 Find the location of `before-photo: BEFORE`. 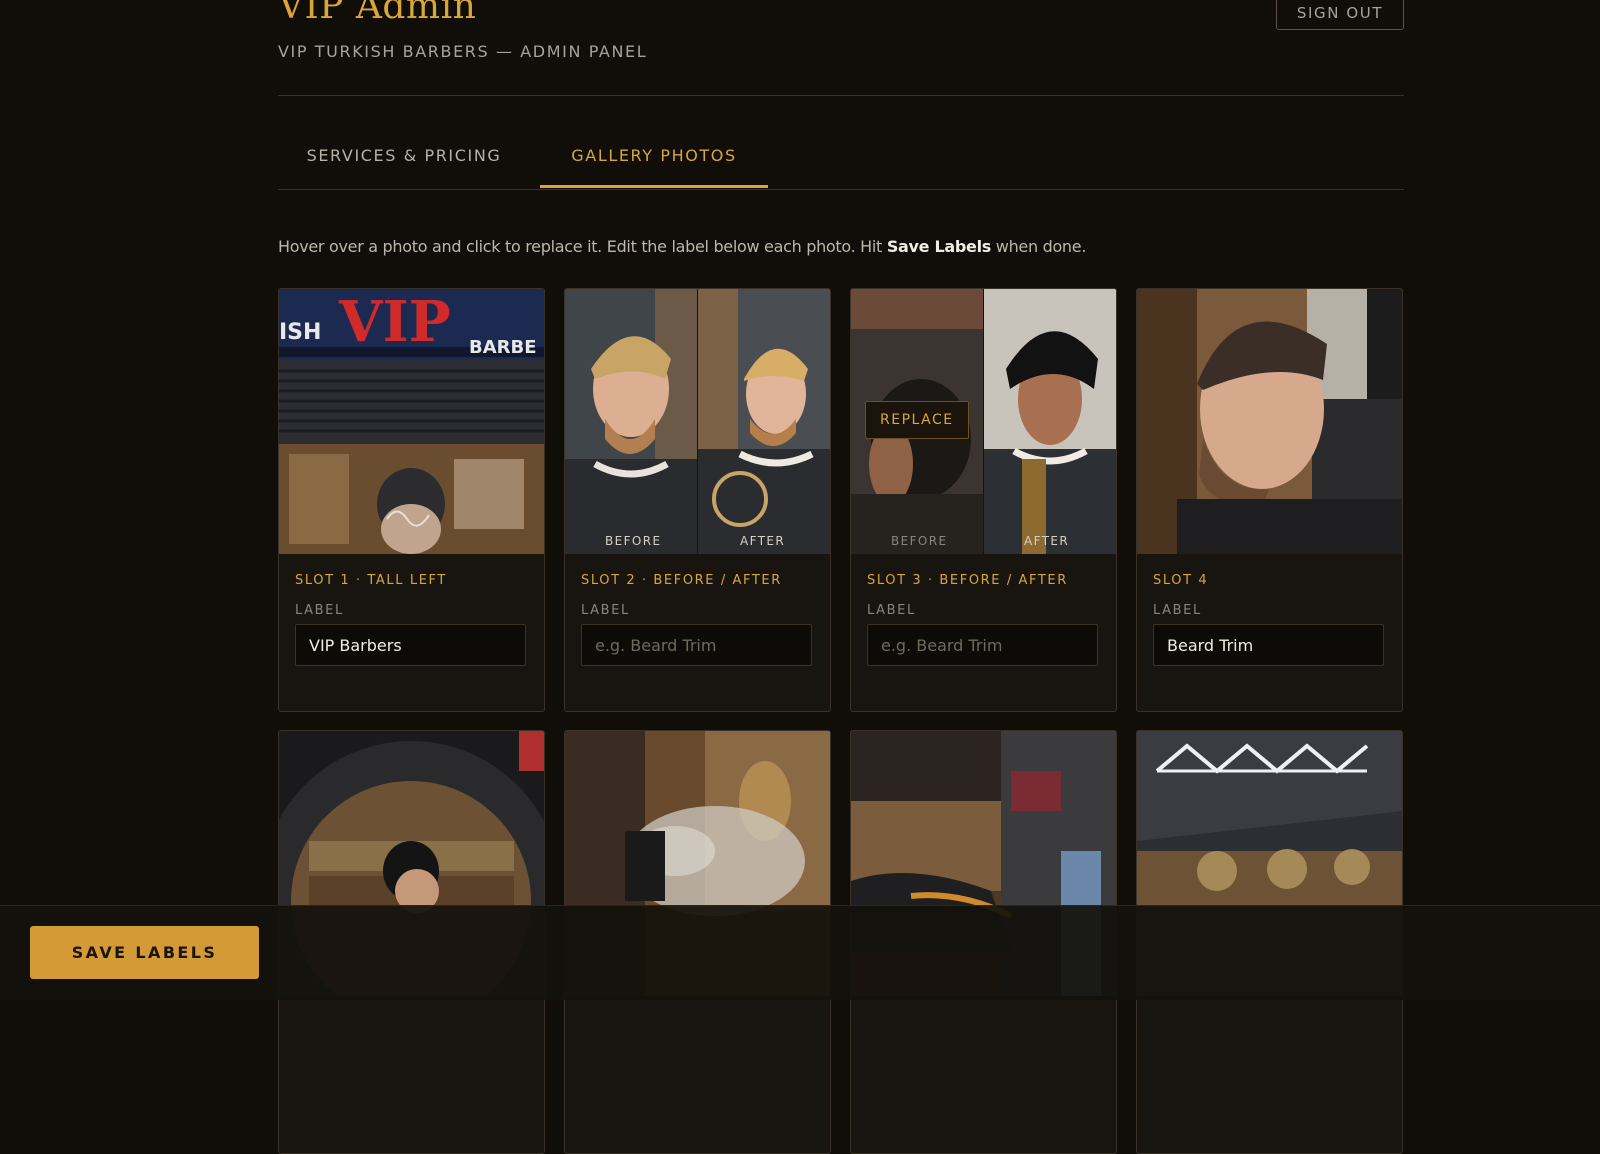

before-photo: BEFORE is located at coordinates (631, 421).